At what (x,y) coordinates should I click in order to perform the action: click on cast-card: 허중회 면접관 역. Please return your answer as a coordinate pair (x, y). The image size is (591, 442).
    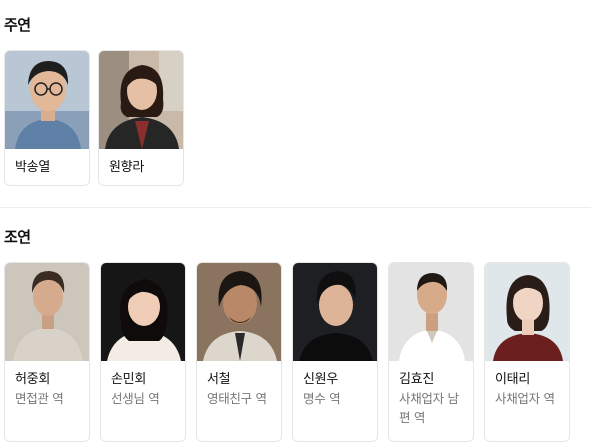
    Looking at the image, I should click on (47, 352).